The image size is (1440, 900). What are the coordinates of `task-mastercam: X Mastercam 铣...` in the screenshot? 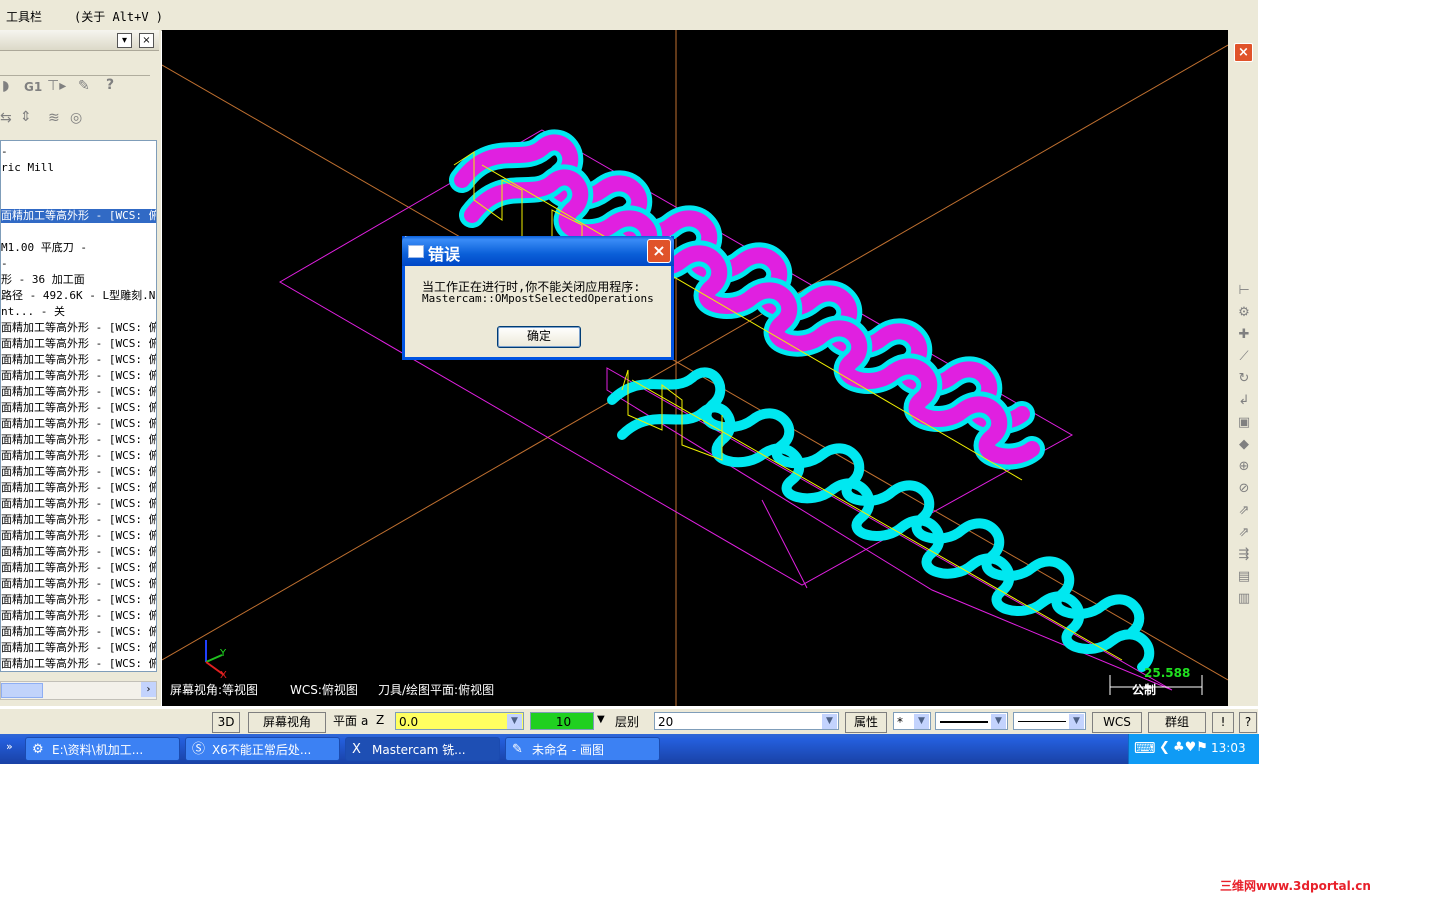 It's located at (422, 749).